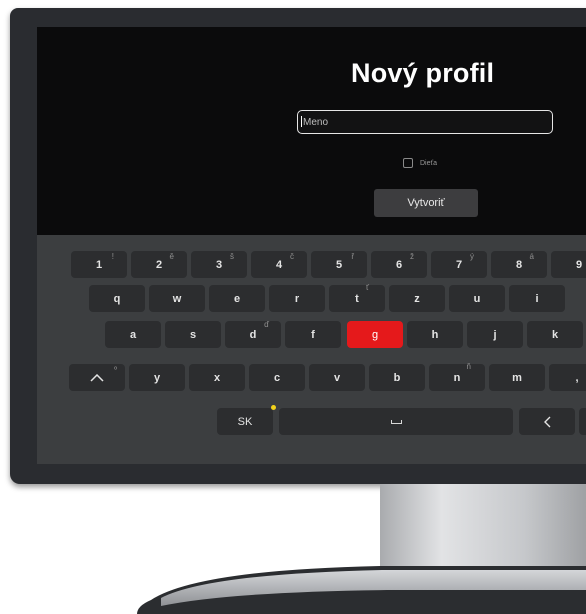 This screenshot has height=614, width=586. I want to click on space-icon, so click(396, 421).